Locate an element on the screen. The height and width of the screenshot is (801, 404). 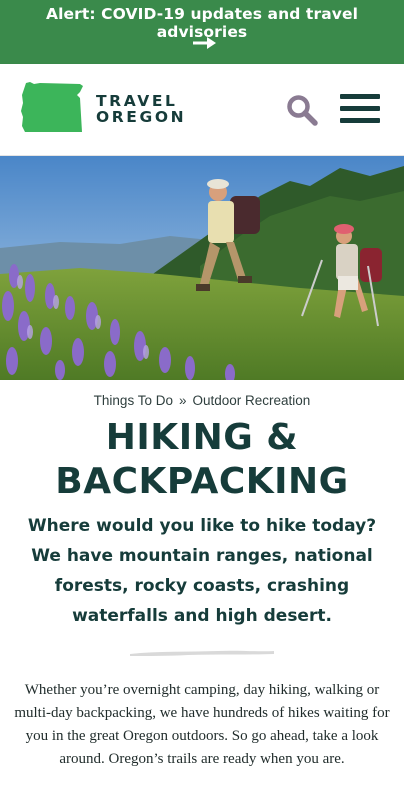
hamburger-menu-icon is located at coordinates (360, 110).